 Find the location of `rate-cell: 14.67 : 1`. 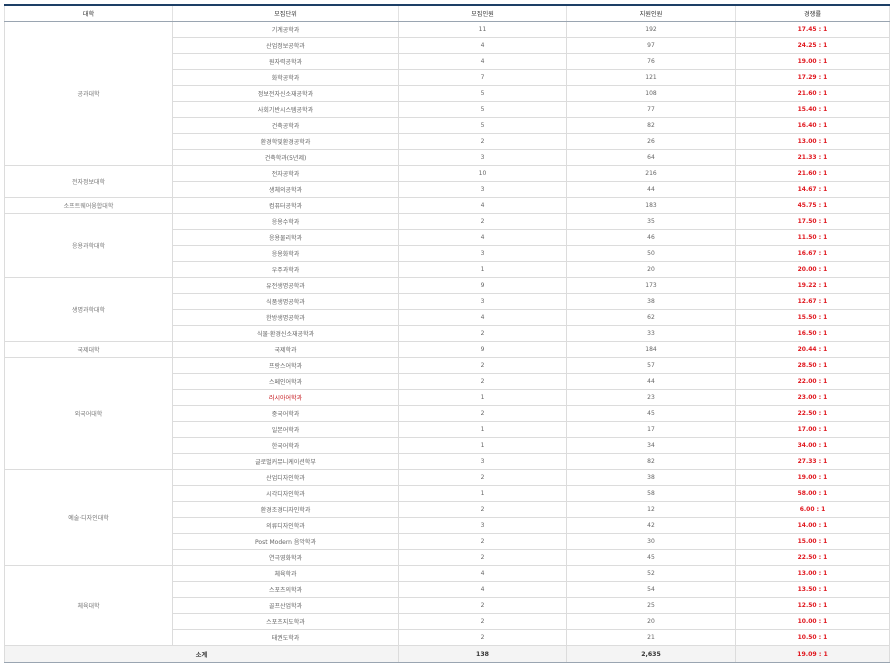

rate-cell: 14.67 : 1 is located at coordinates (812, 189).